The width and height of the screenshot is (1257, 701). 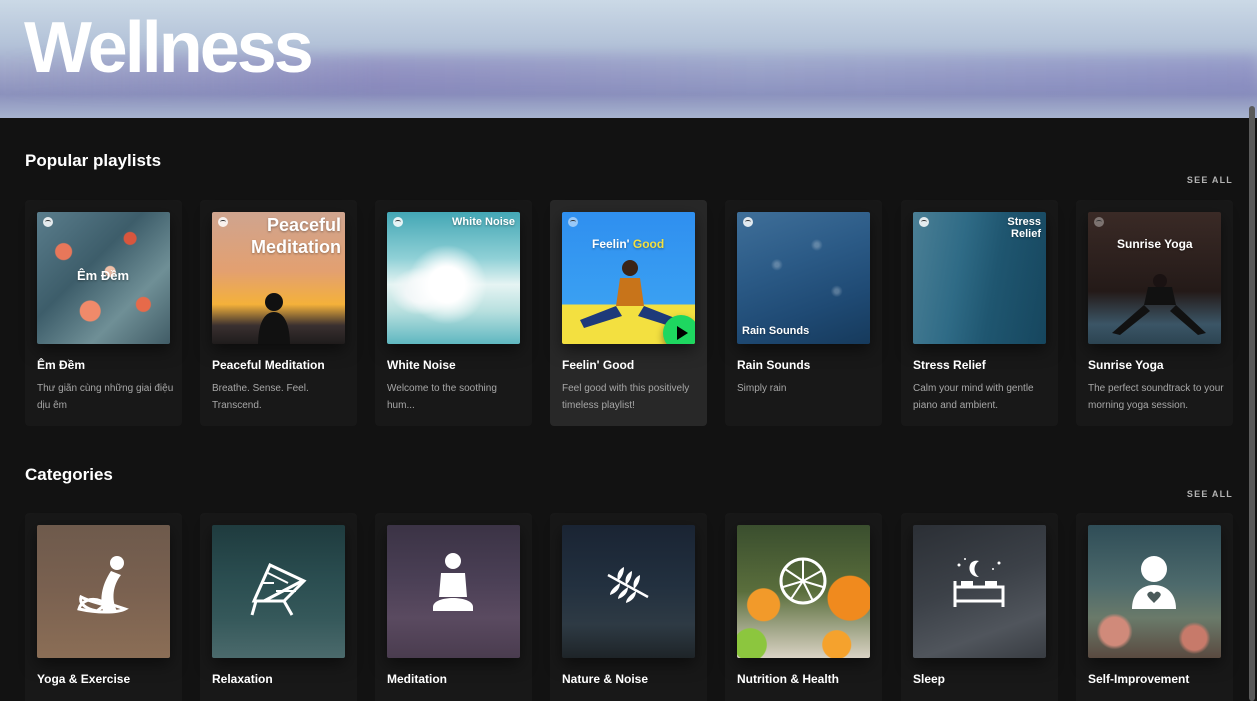 I want to click on playlist-cover: Êm Đềm, so click(x=103, y=278).